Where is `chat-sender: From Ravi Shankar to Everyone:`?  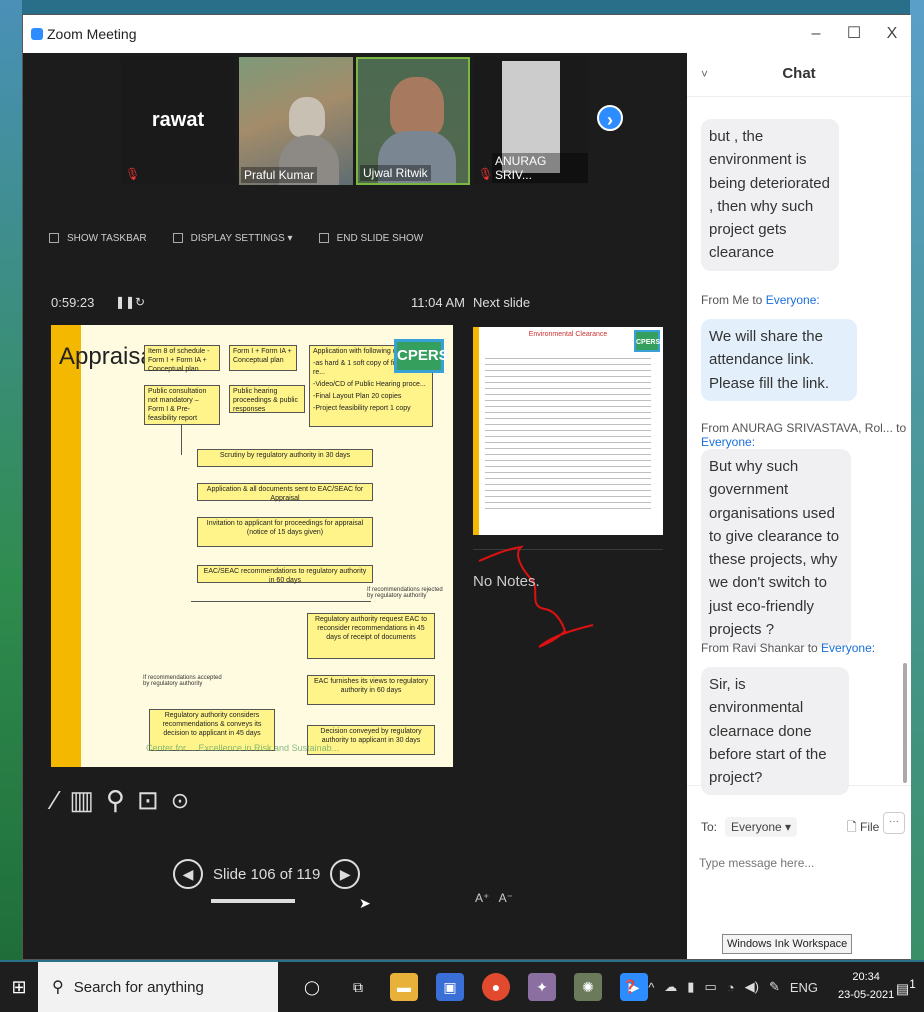
chat-sender: From Ravi Shankar to Everyone: is located at coordinates (788, 648).